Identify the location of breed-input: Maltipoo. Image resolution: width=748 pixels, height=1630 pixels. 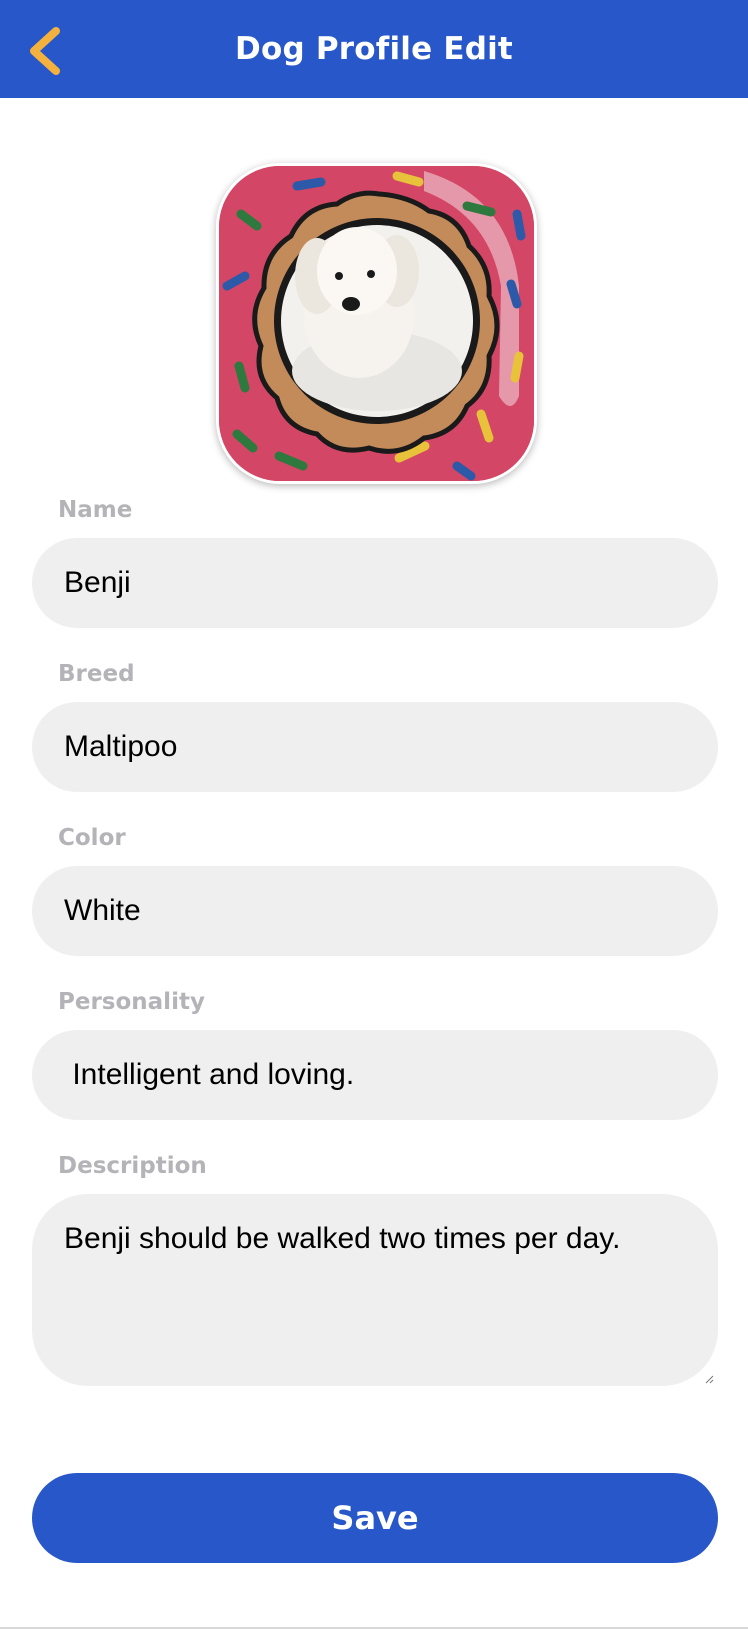
(375, 747).